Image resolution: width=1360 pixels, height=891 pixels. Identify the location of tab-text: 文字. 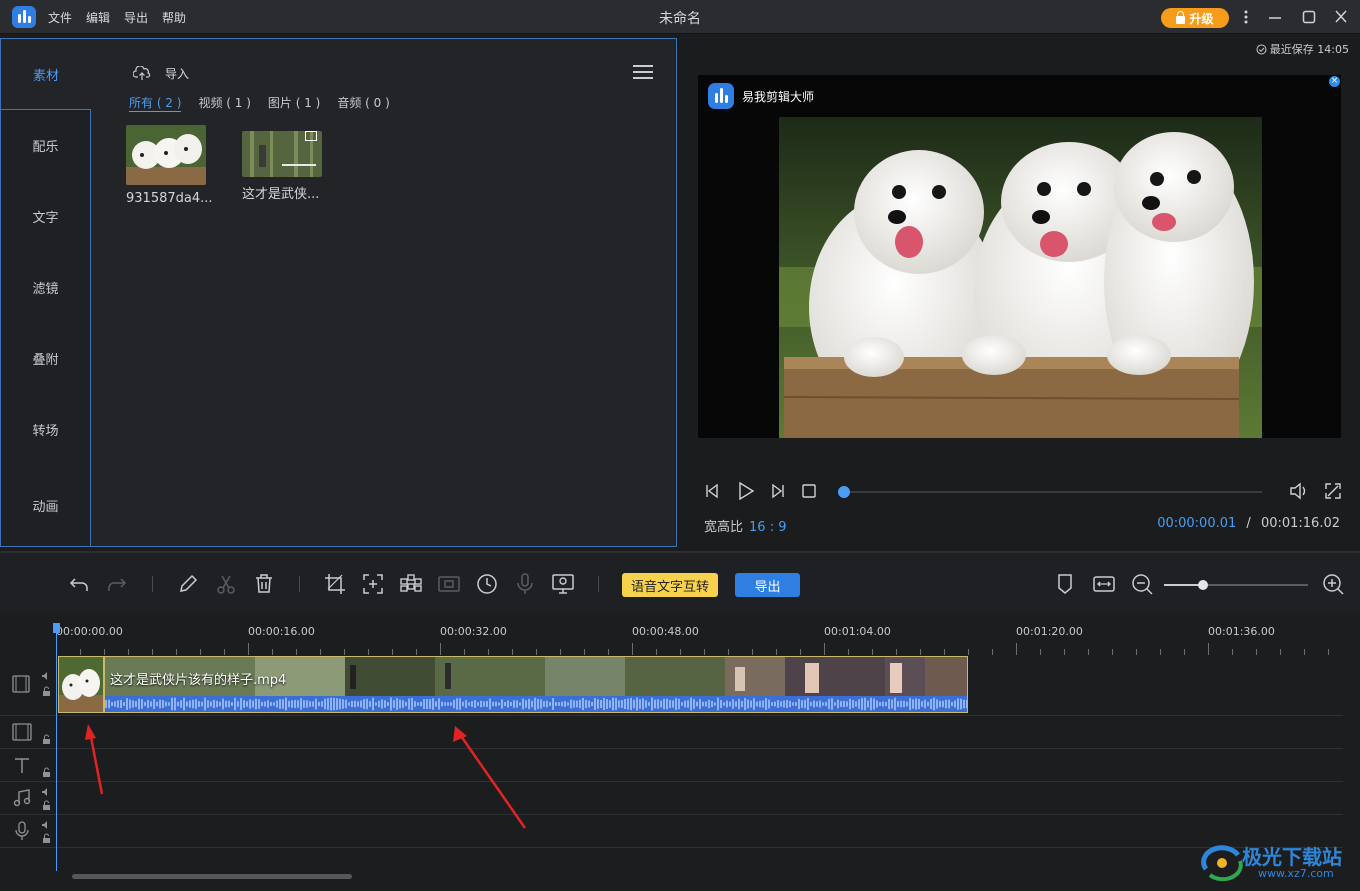
(46, 216).